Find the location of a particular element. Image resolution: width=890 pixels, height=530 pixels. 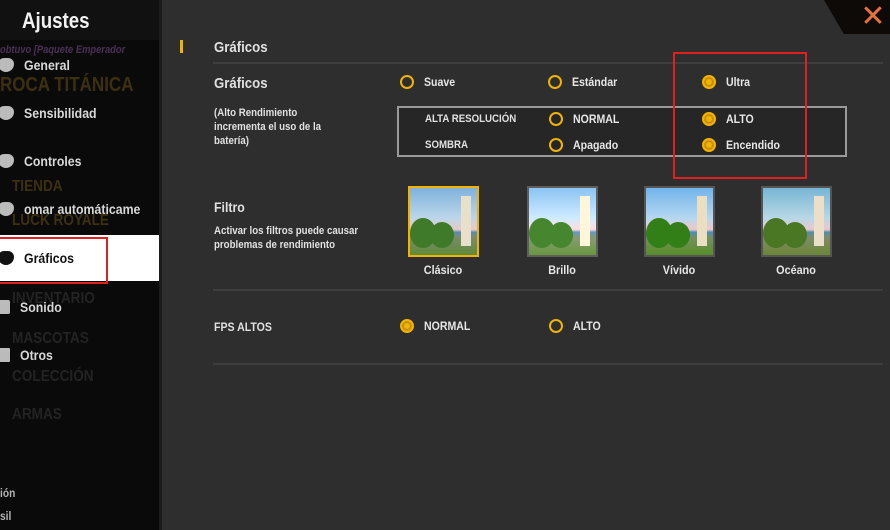

sidebar-item-sonido: Sonido is located at coordinates (79, 307).